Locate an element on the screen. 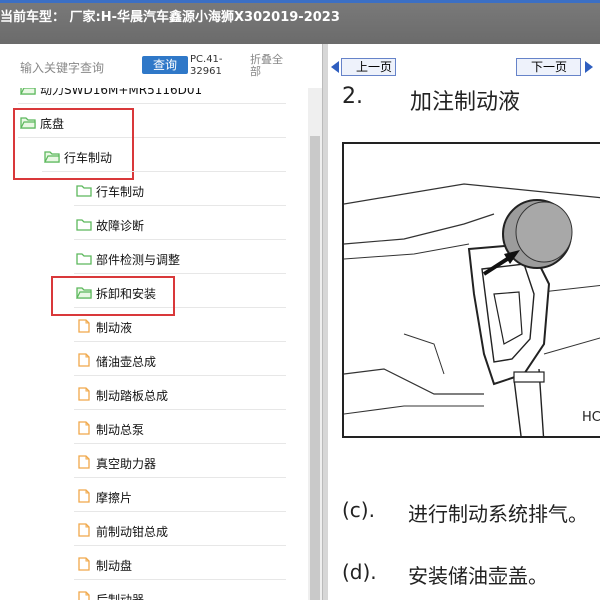 Image resolution: width=600 pixels, height=600 pixels. tree-item: 动力SWD16M+MR5116D01 is located at coordinates (152, 96).